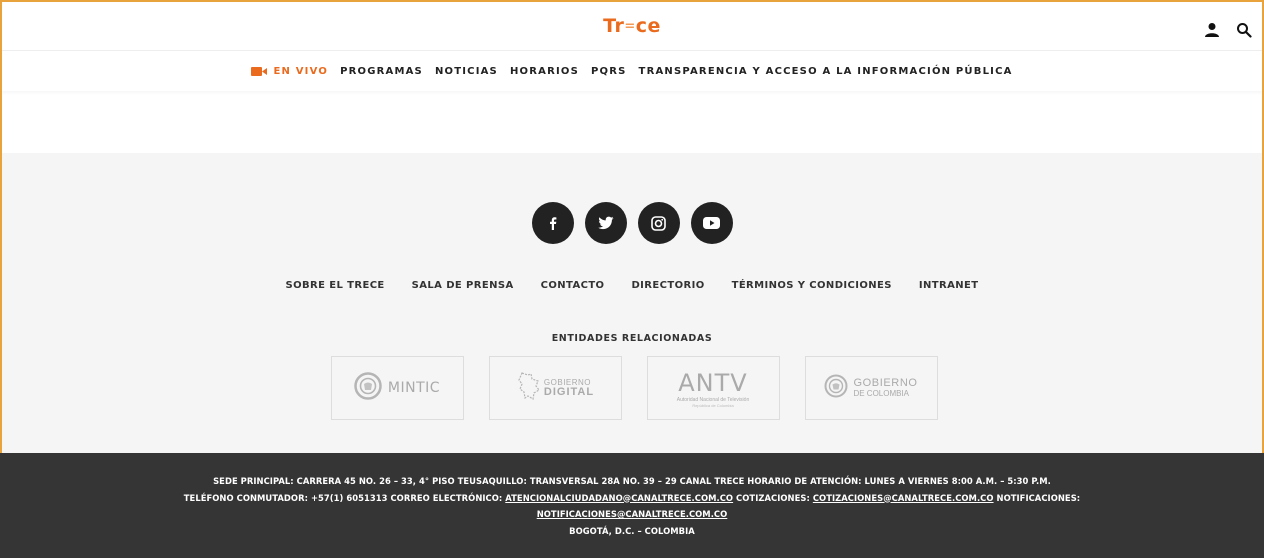 Image resolution: width=1264 pixels, height=558 pixels. What do you see at coordinates (335, 285) in the screenshot?
I see `footer-link-sobre: SOBRE EL TRECE` at bounding box center [335, 285].